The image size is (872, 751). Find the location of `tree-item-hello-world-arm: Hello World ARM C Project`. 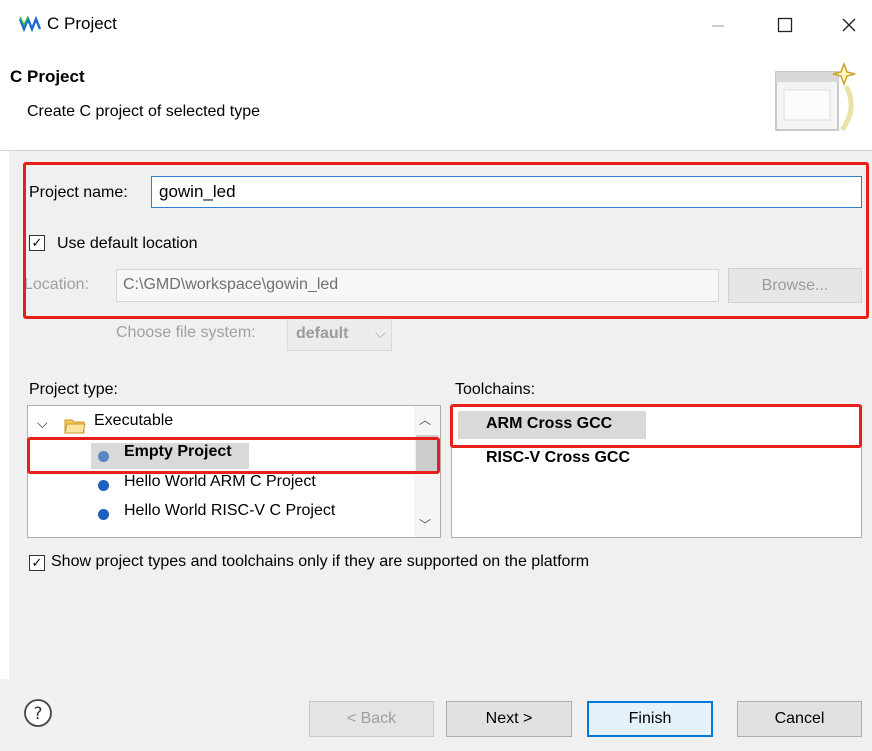

tree-item-hello-world-arm: Hello World ARM C Project is located at coordinates (220, 482).